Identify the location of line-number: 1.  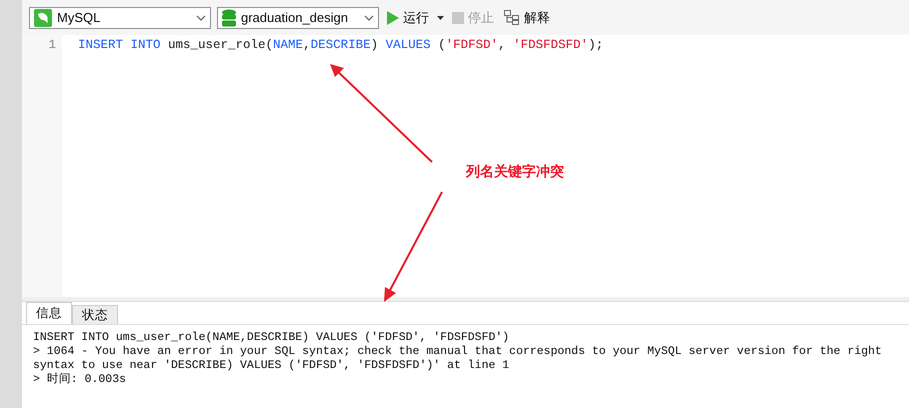
(52, 45).